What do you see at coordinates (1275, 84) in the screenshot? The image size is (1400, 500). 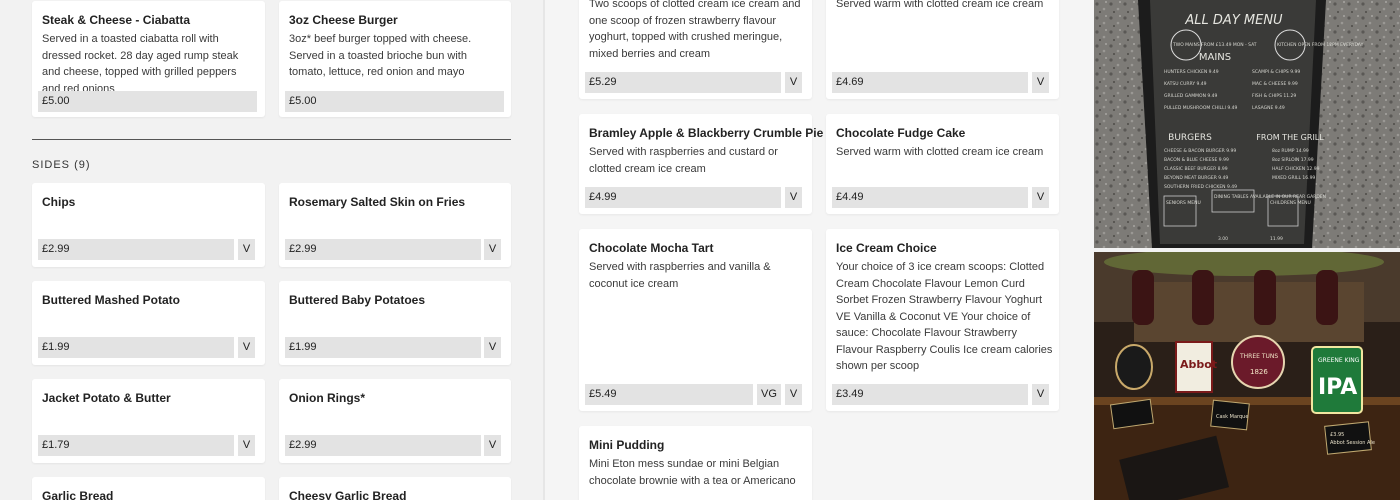 I see `chalkboard-main-item: MAC & CHEESE 9.99` at bounding box center [1275, 84].